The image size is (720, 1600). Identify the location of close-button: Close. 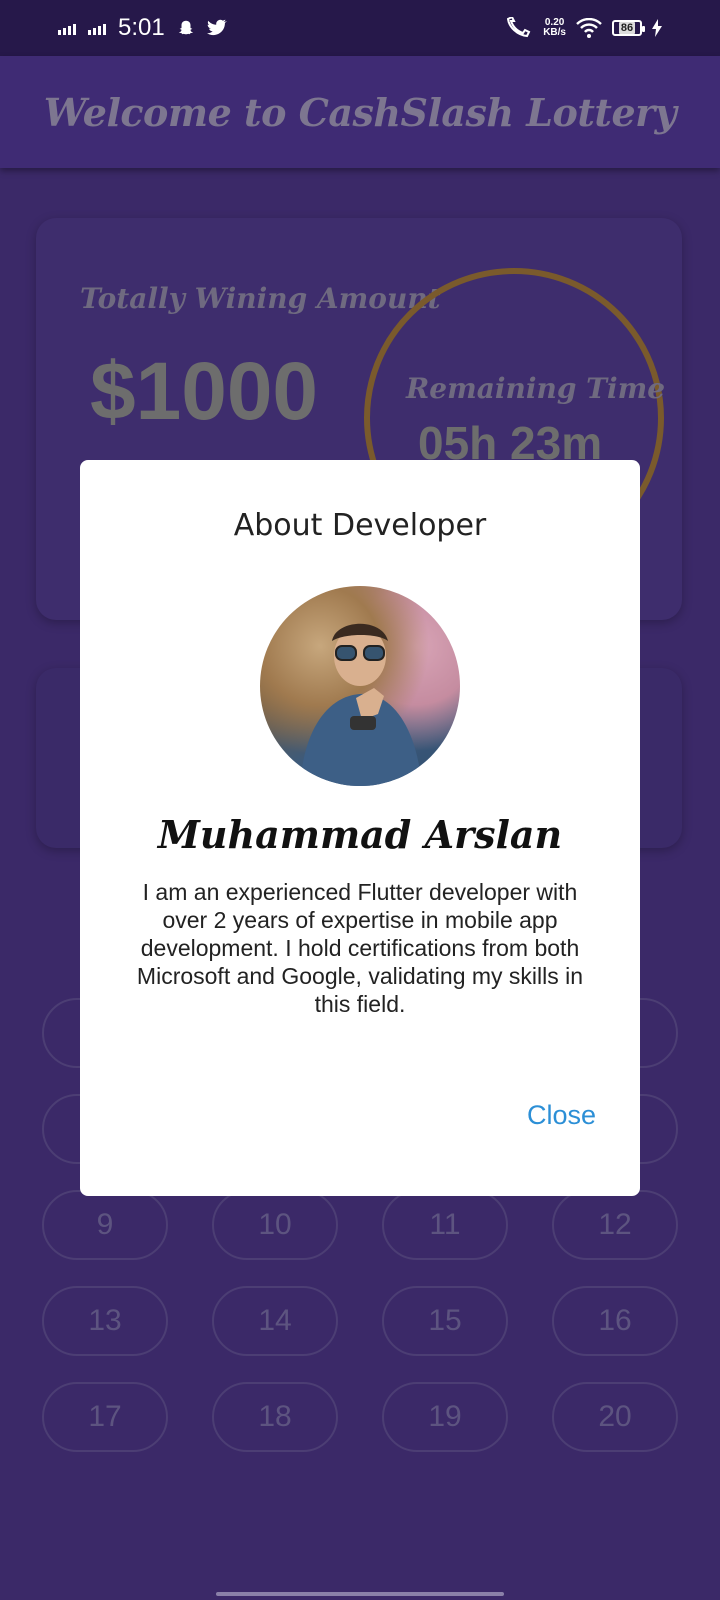
(561, 1115).